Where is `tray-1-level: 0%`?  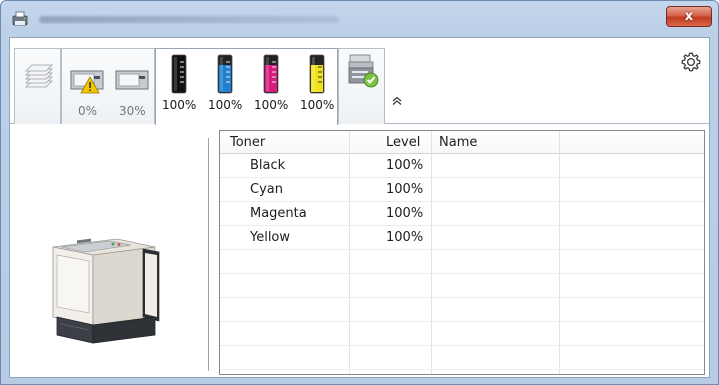
tray-1-level: 0% is located at coordinates (88, 111).